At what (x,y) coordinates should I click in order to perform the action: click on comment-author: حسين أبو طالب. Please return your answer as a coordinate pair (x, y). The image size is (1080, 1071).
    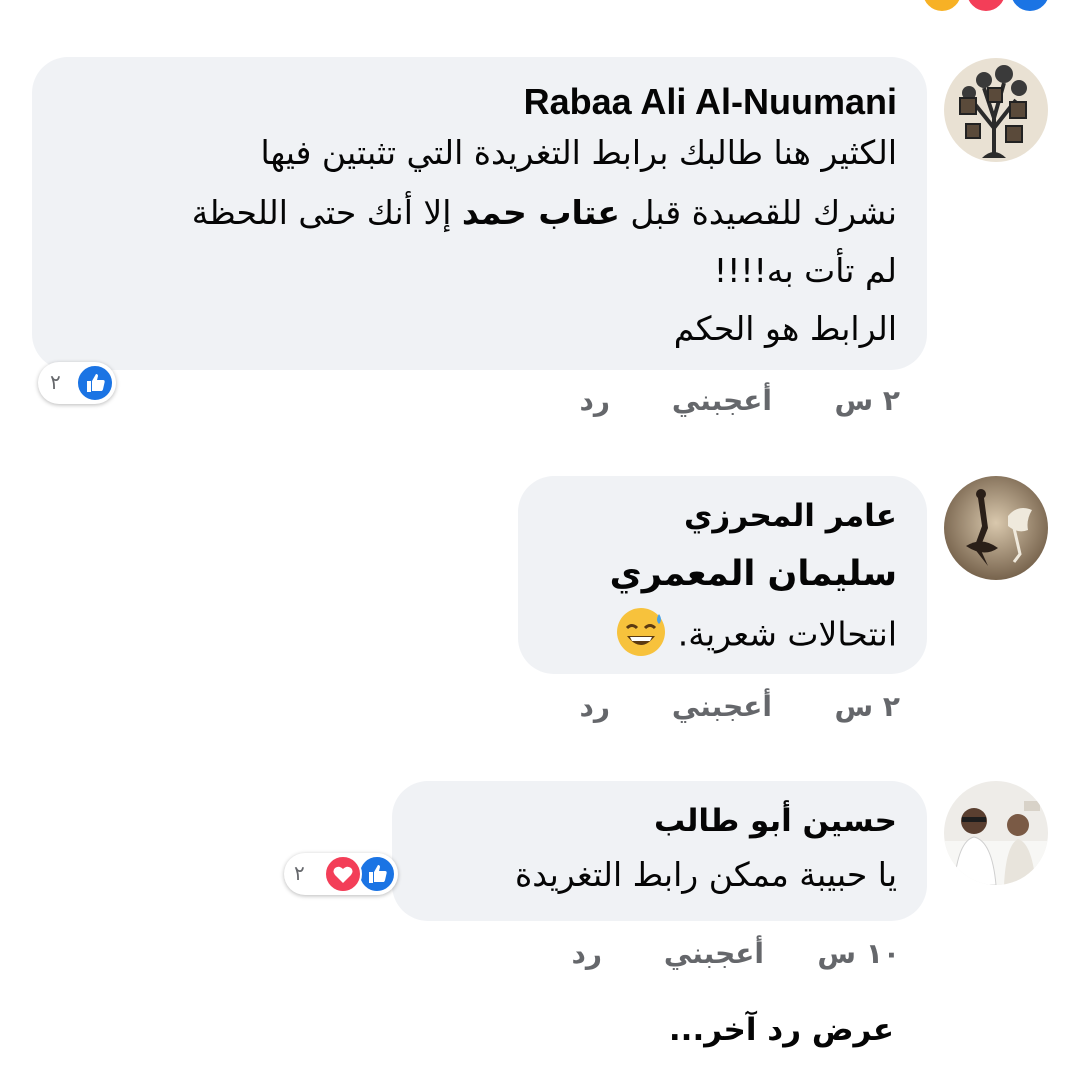
    Looking at the image, I should click on (775, 821).